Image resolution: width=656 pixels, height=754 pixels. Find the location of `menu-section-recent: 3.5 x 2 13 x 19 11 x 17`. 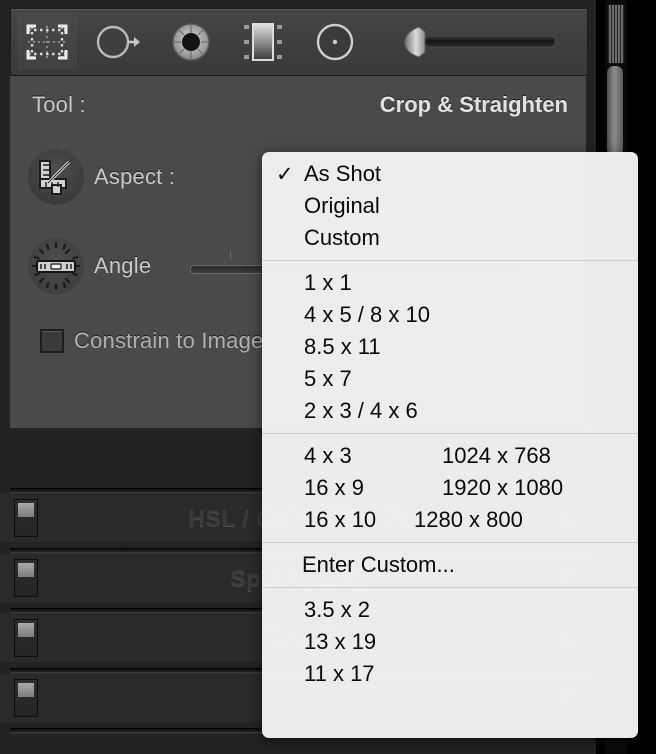

menu-section-recent: 3.5 x 2 13 x 19 11 x 17 is located at coordinates (450, 642).